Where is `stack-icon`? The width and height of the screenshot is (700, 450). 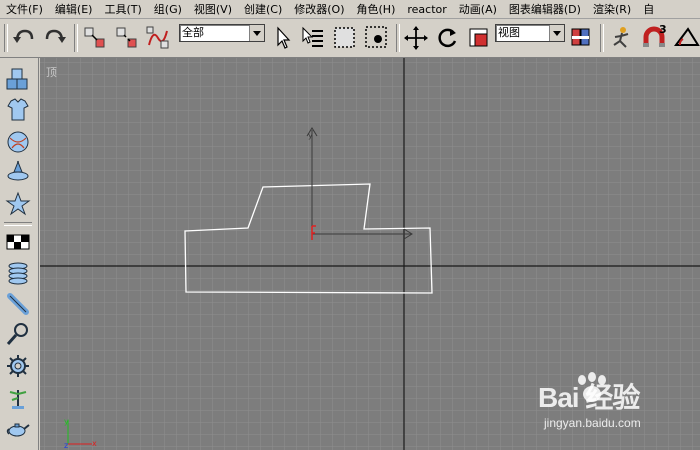
stack-icon is located at coordinates (18, 273).